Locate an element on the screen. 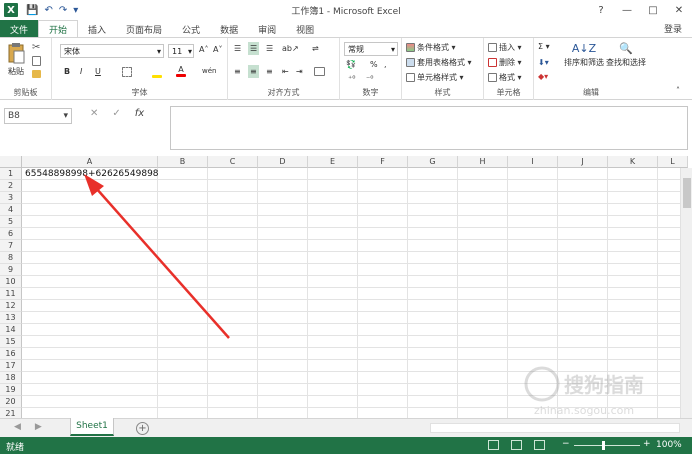 This screenshot has height=454, width=692. cell-styles-button: 单元格样式 ▾ is located at coordinates (435, 77).